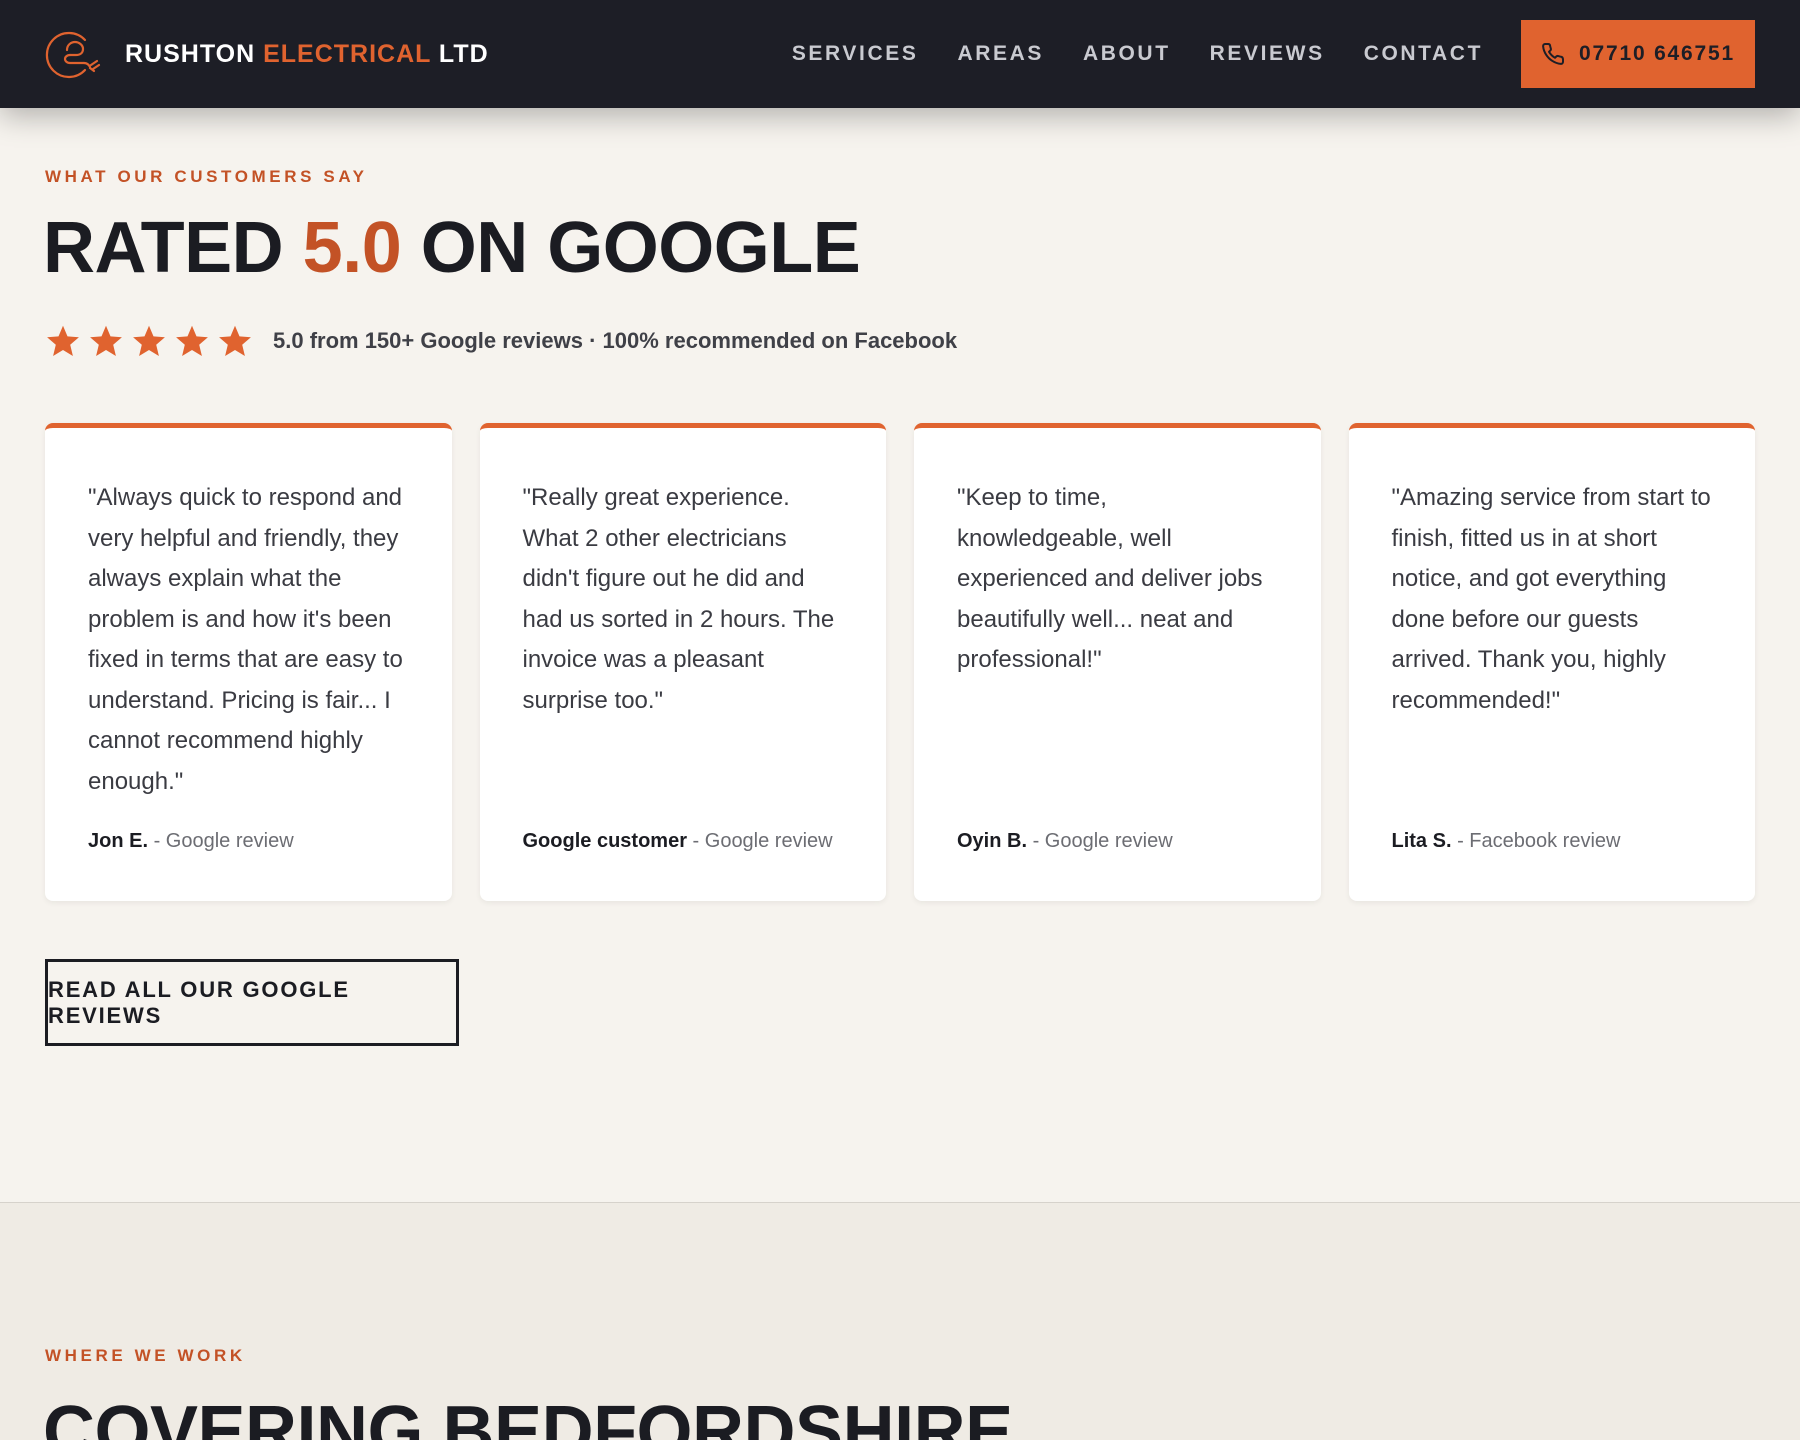 The width and height of the screenshot is (1800, 1440). I want to click on areas-eyebrow: WHERE WE WORK, so click(145, 1355).